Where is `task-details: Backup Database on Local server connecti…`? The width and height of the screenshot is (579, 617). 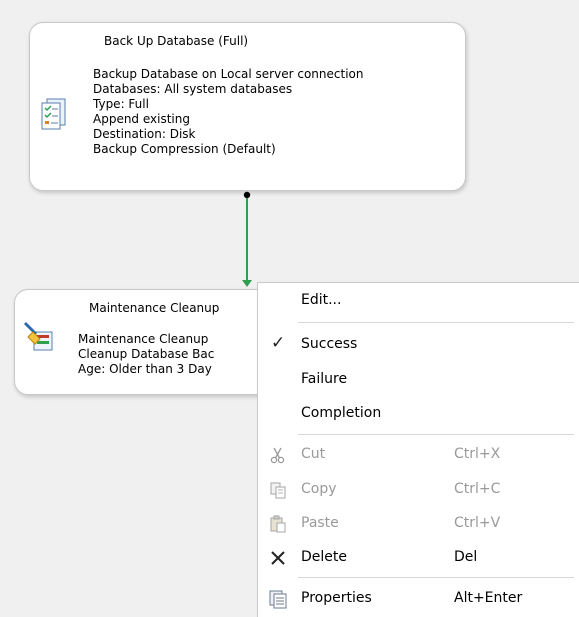 task-details: Backup Database on Local server connecti… is located at coordinates (228, 112).